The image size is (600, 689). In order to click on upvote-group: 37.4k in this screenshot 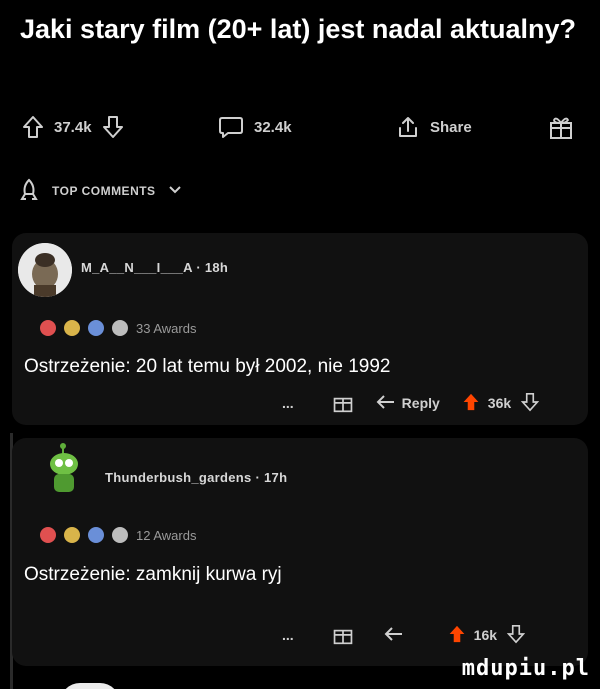, I will do `click(73, 127)`.